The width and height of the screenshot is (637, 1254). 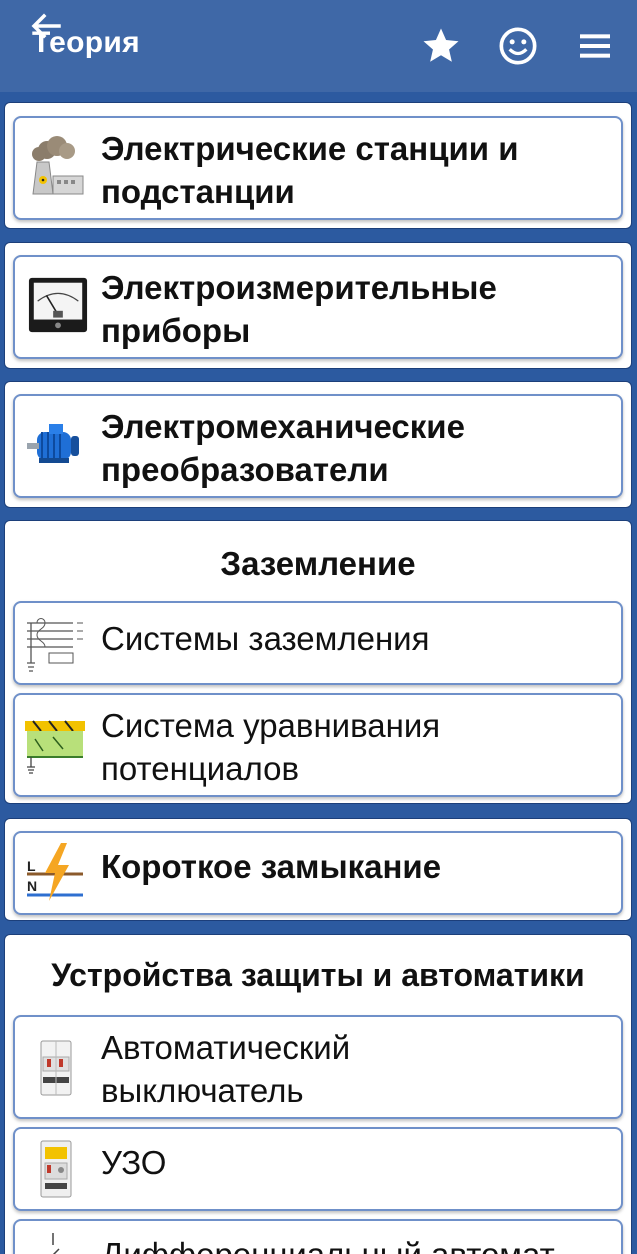 What do you see at coordinates (356, 1243) in the screenshot?
I see `card-title-line1: Дифференциальный автомат` at bounding box center [356, 1243].